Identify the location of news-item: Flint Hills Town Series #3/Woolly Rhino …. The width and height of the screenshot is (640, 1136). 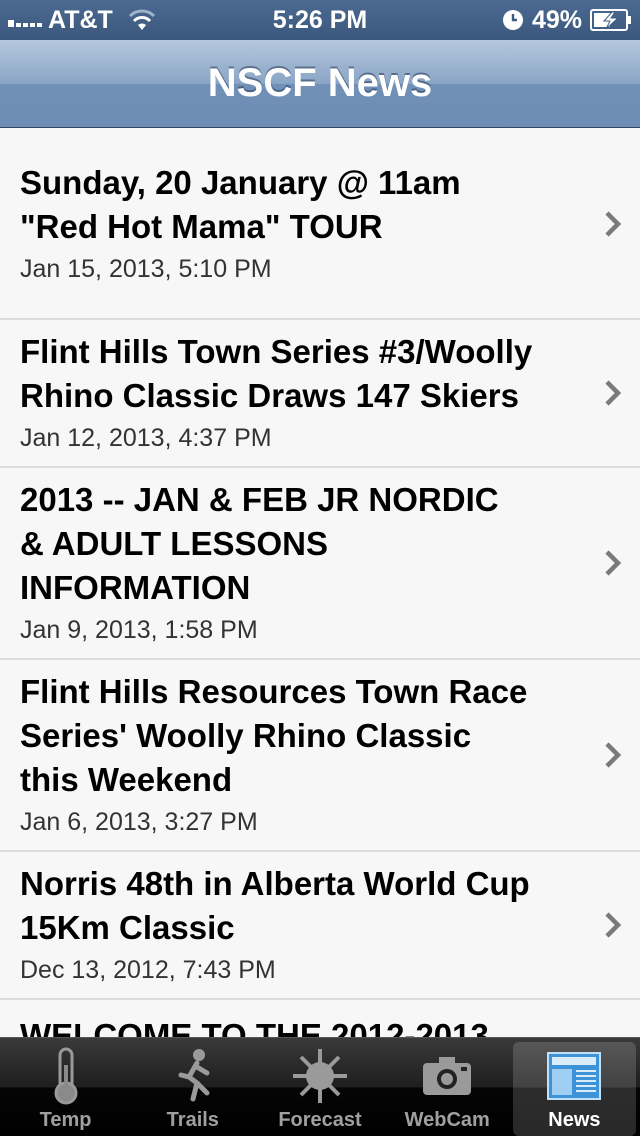
(320, 394).